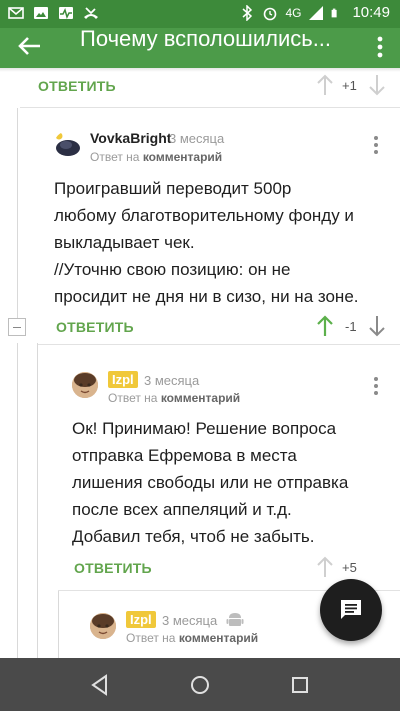 The height and width of the screenshot is (711, 400). I want to click on android-icon, so click(235, 619).